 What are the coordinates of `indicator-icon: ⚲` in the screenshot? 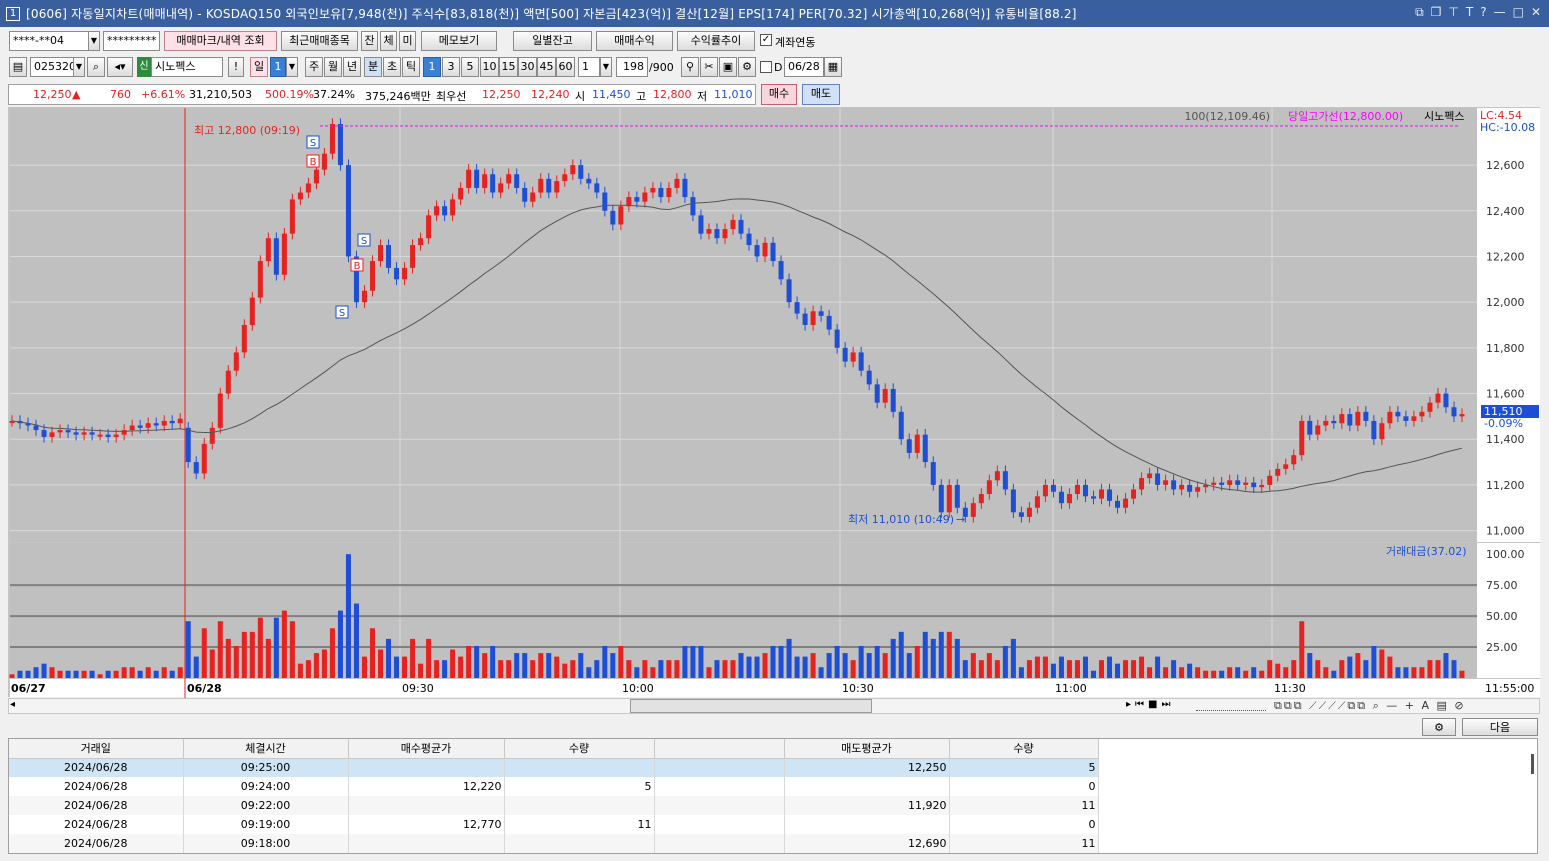 It's located at (690, 67).